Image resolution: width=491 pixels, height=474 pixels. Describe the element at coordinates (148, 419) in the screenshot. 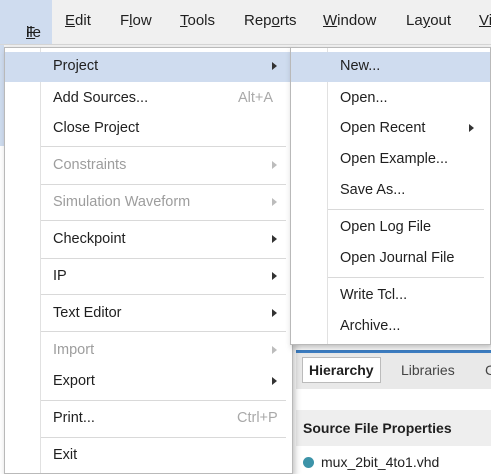

I see `menu-item-print: Print... Ctrl+P` at that location.